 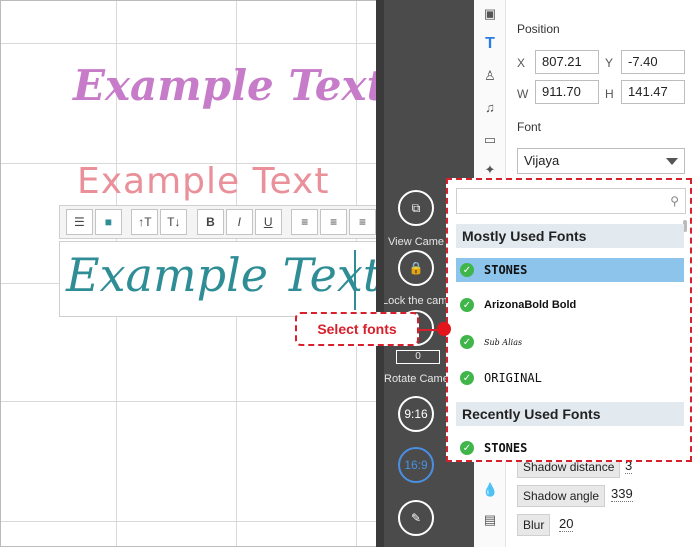 I want to click on w-input: 911.70, so click(x=567, y=92).